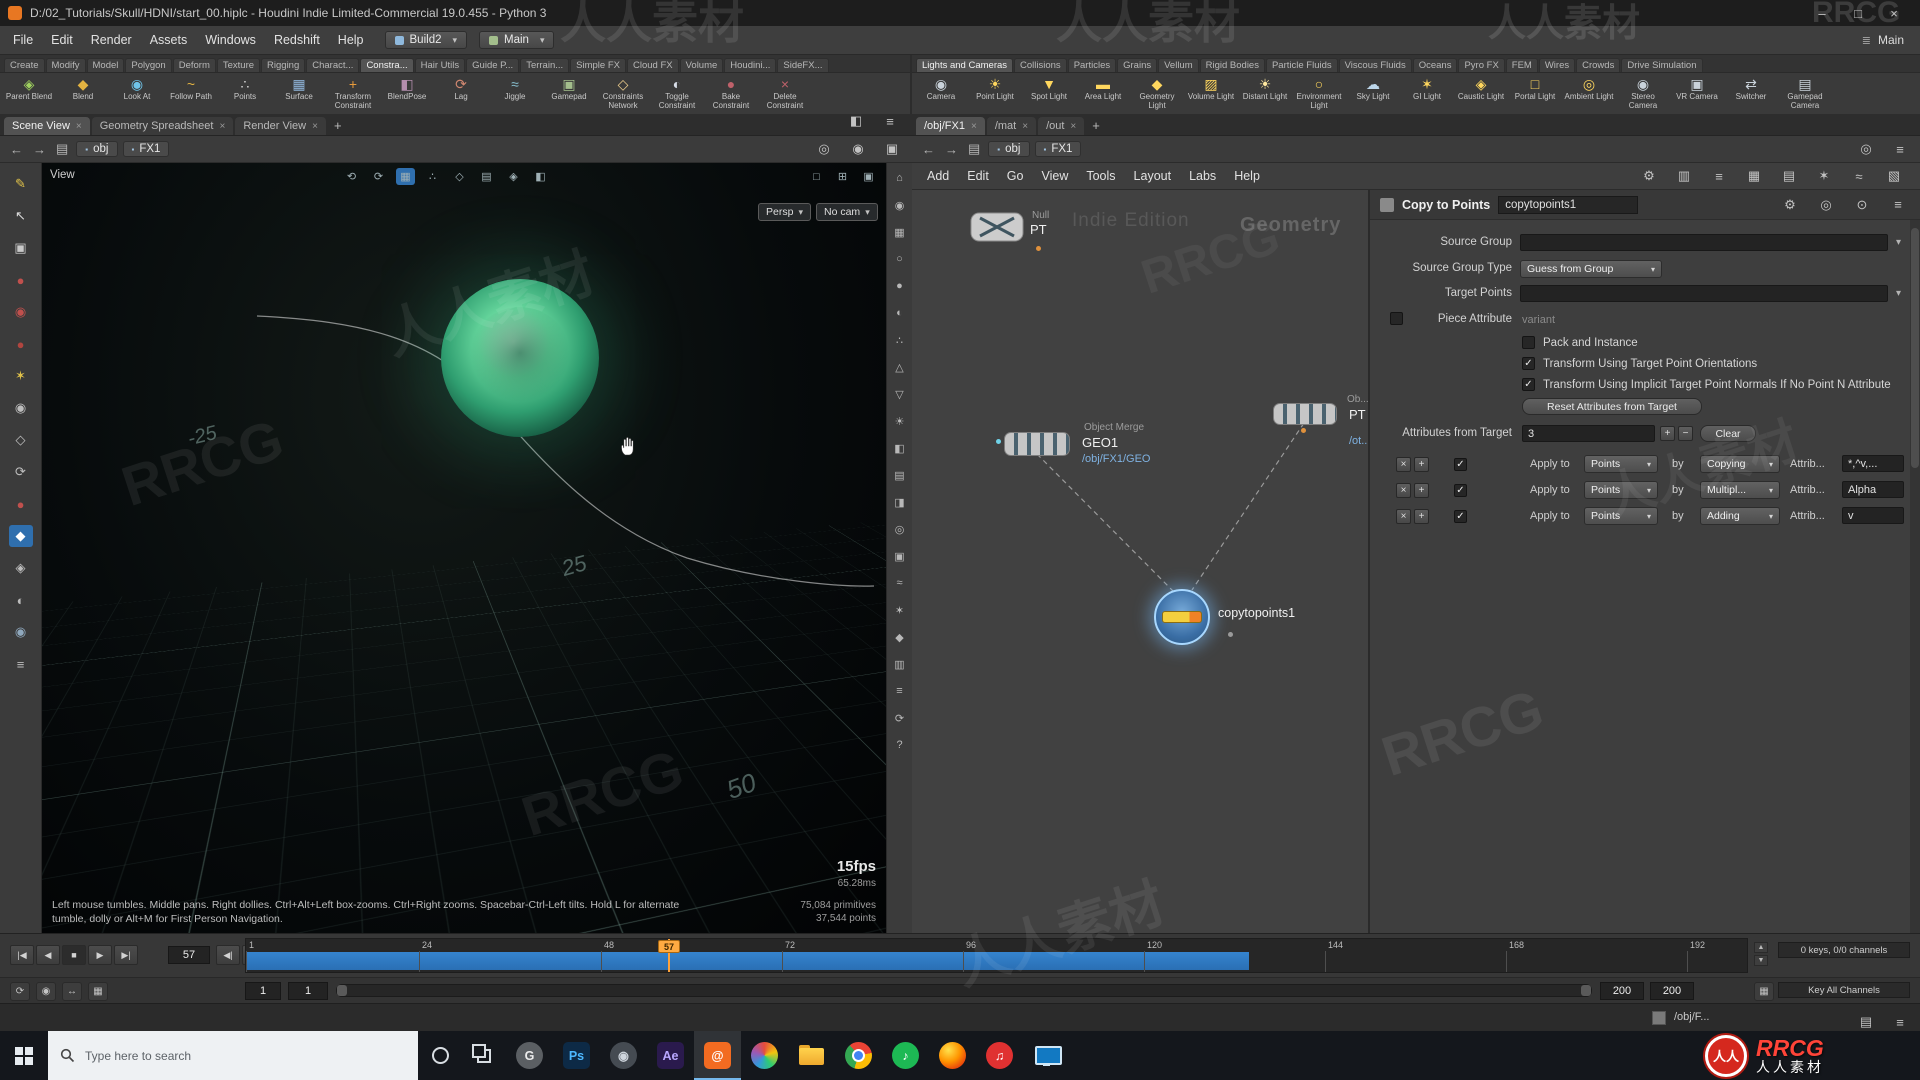  Describe the element at coordinates (83, 89) in the screenshot. I see `shelf-tool-blend: ◆ Blend` at that location.